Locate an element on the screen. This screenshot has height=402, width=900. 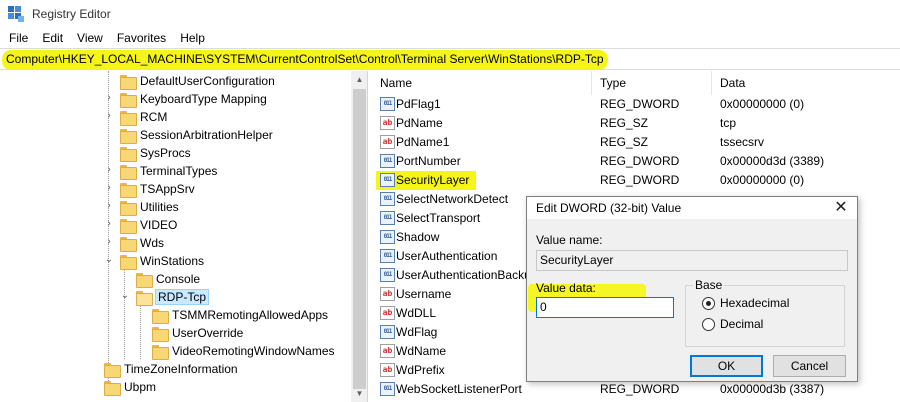
tree-item-label: TSMMRemotingAllowedApps is located at coordinates (250, 315).